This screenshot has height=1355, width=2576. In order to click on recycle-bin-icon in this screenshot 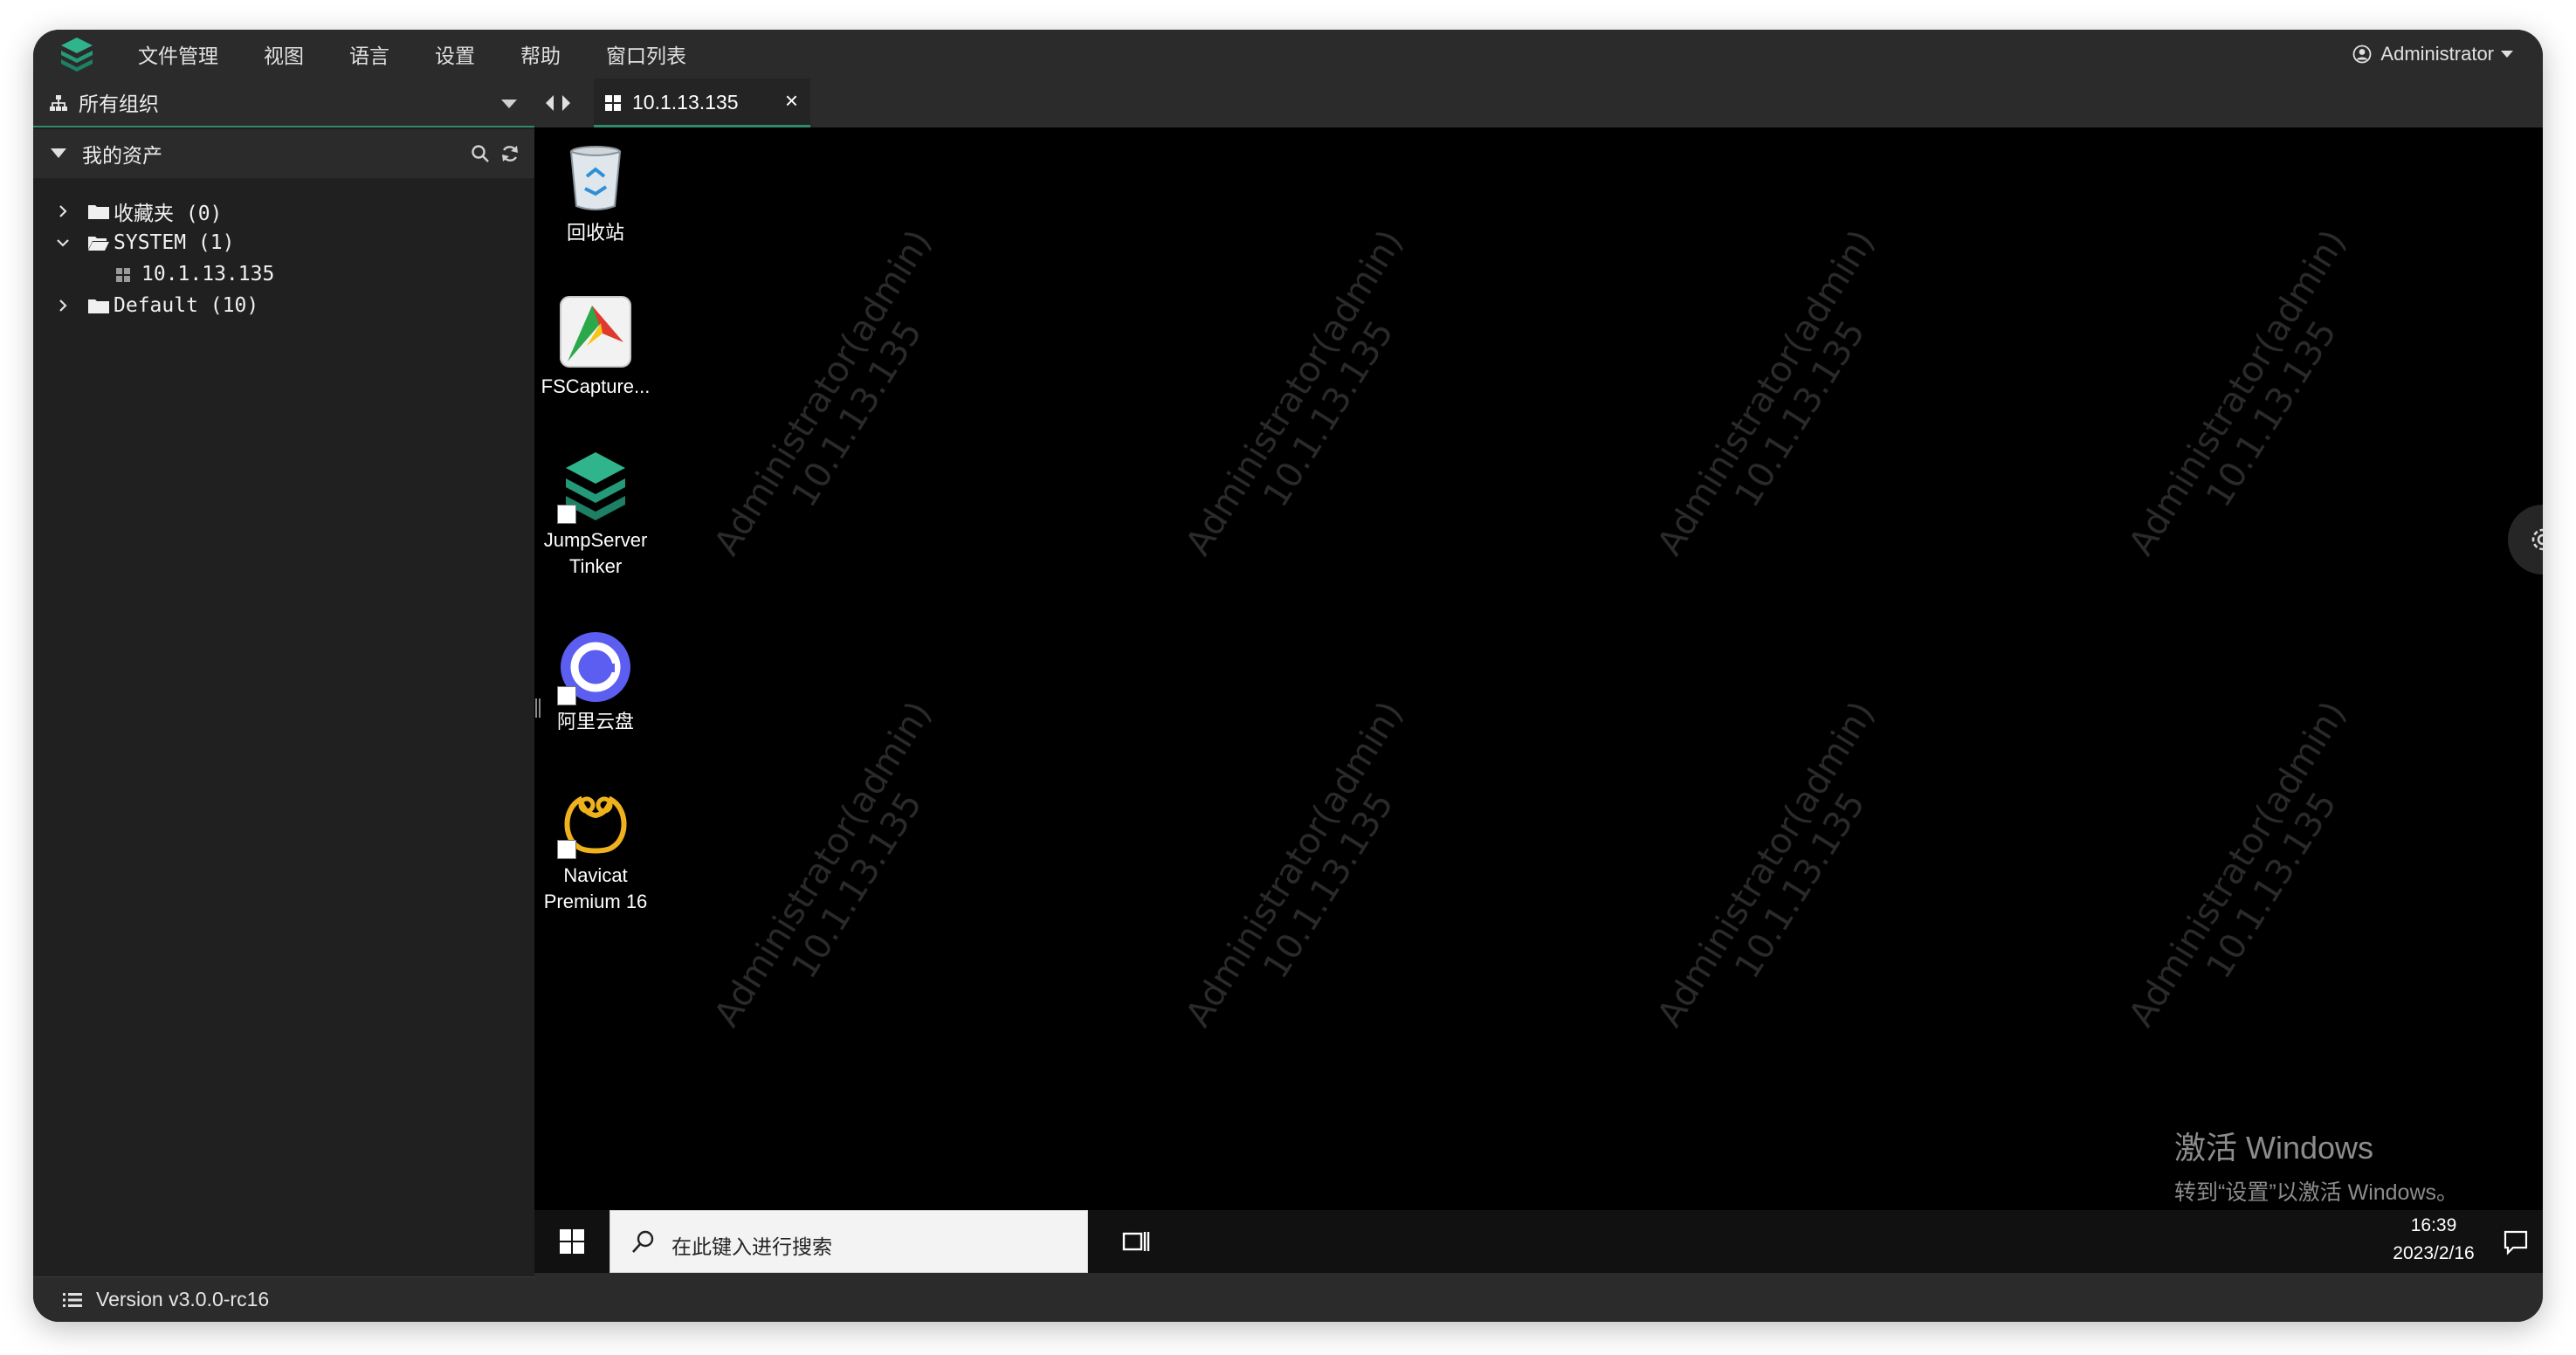, I will do `click(595, 178)`.